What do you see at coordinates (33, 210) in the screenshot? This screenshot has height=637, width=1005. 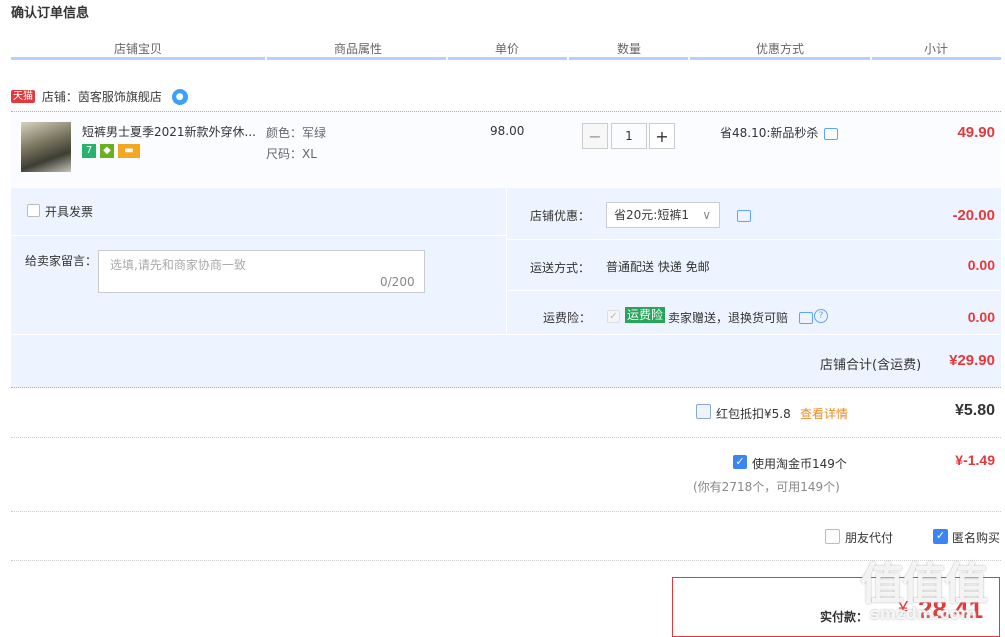 I see `invoice-checkbox` at bounding box center [33, 210].